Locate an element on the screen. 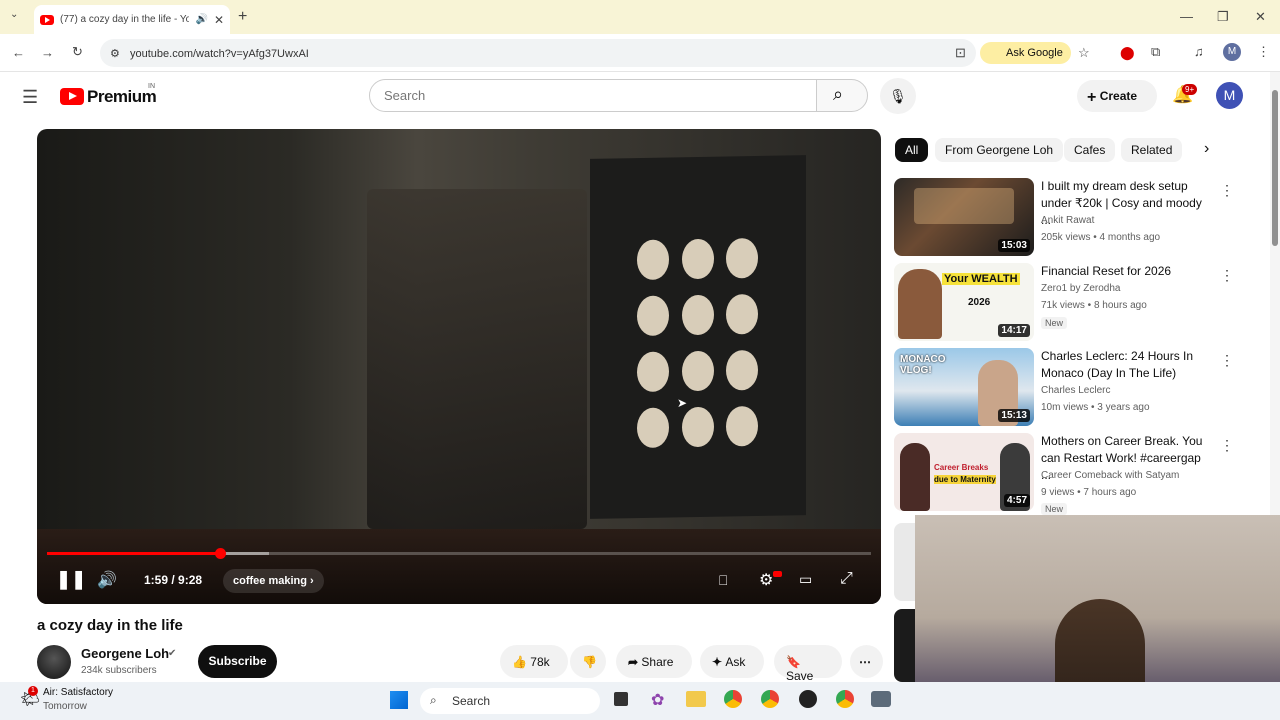 This screenshot has height=720, width=1280. subtitles-icon: ⎕ is located at coordinates (723, 580).